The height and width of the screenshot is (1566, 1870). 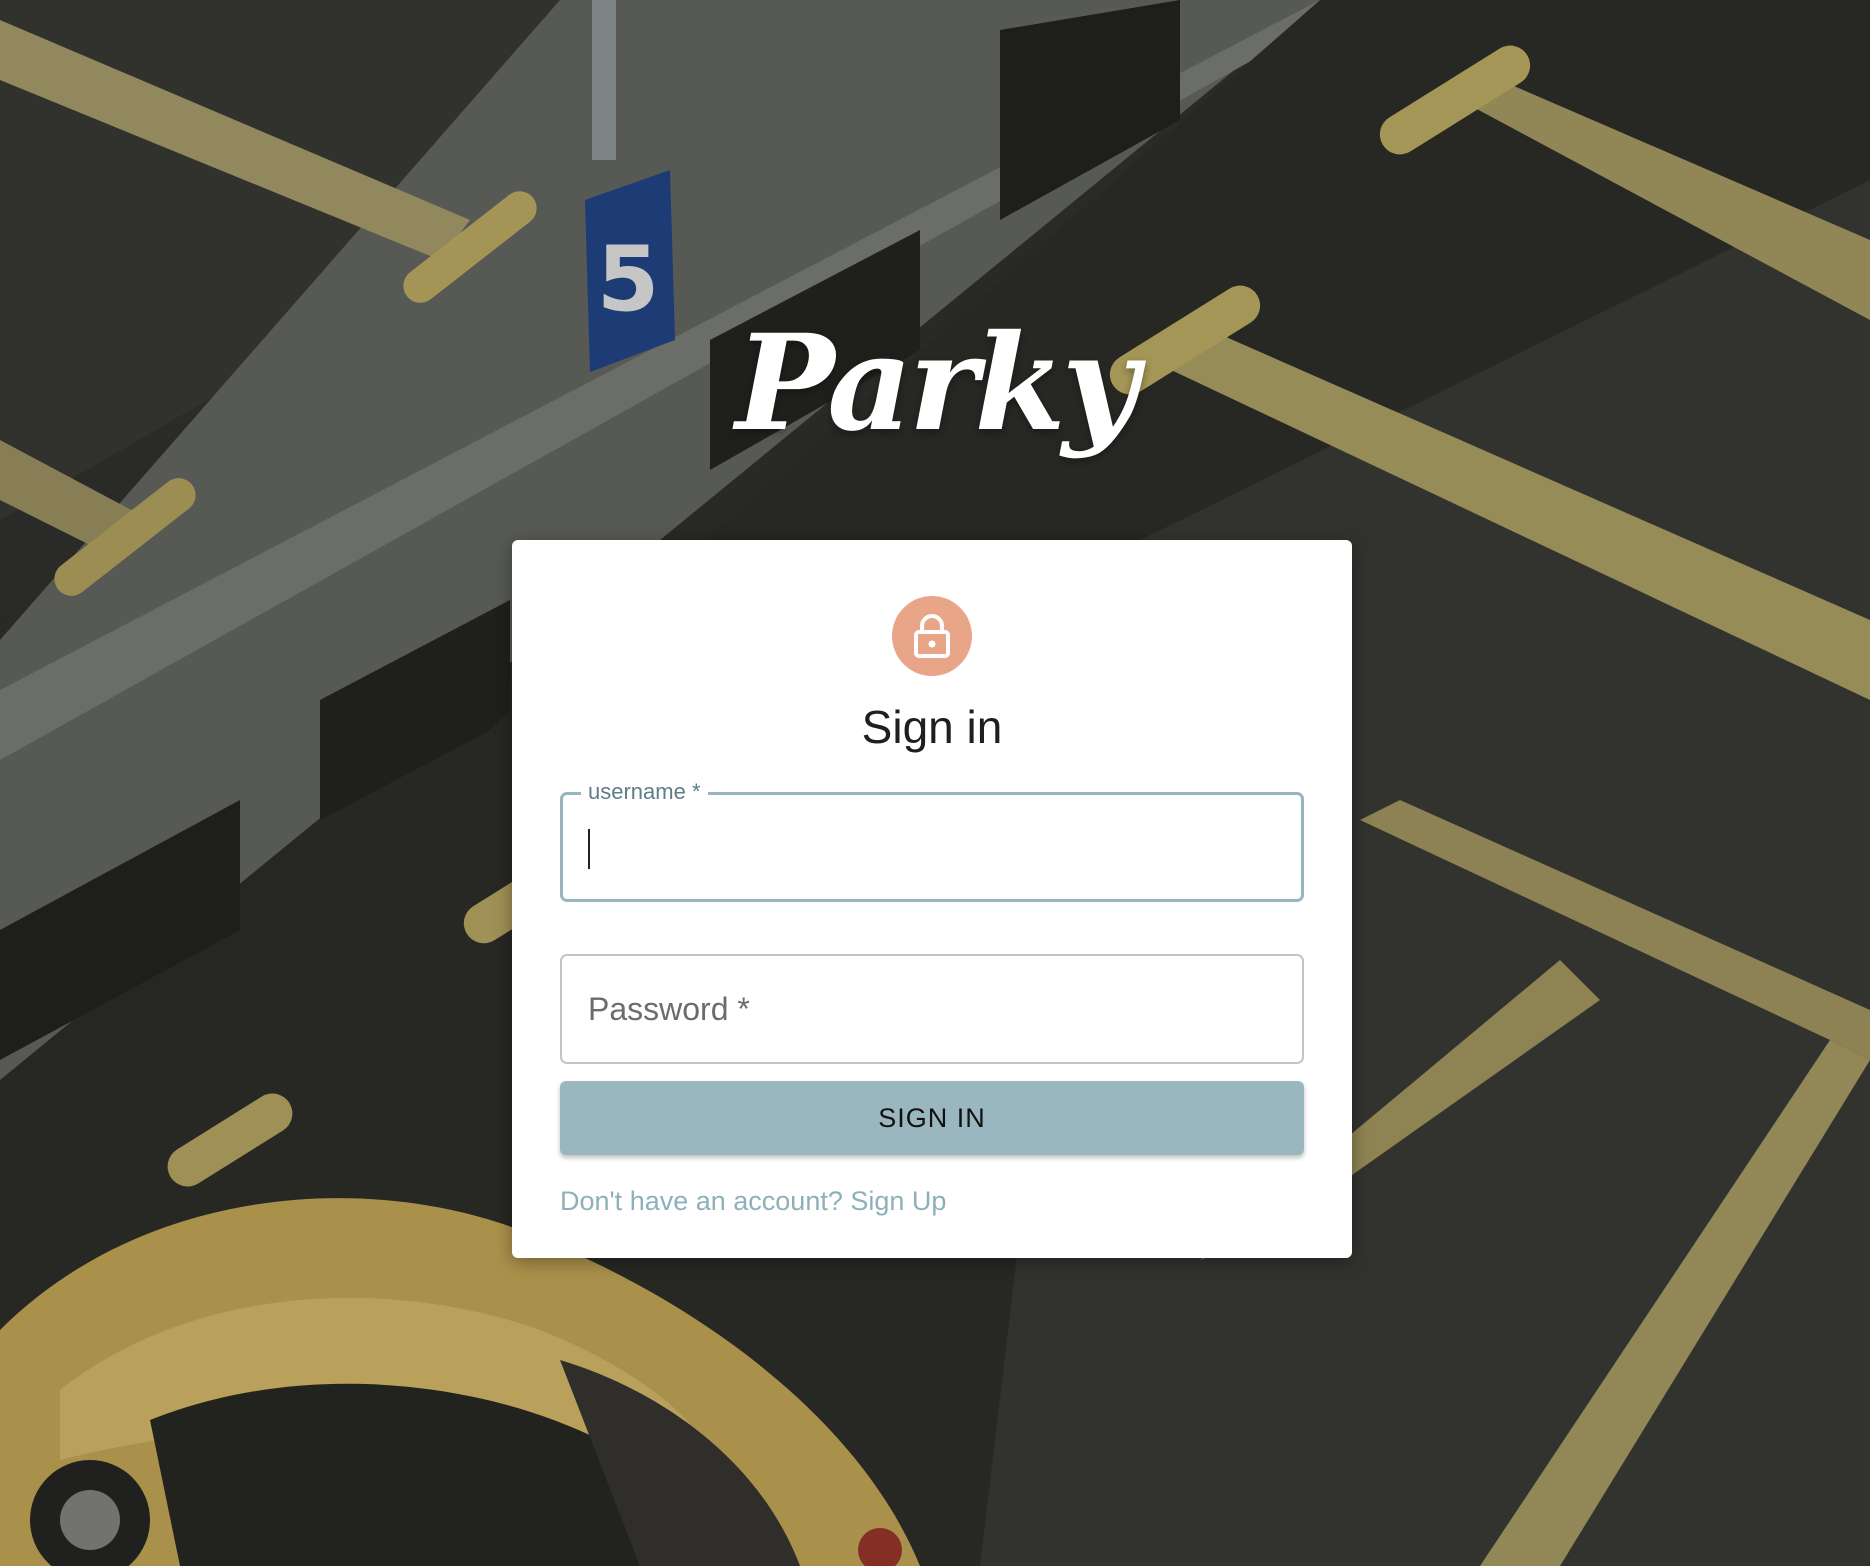 What do you see at coordinates (932, 847) in the screenshot?
I see `username-input` at bounding box center [932, 847].